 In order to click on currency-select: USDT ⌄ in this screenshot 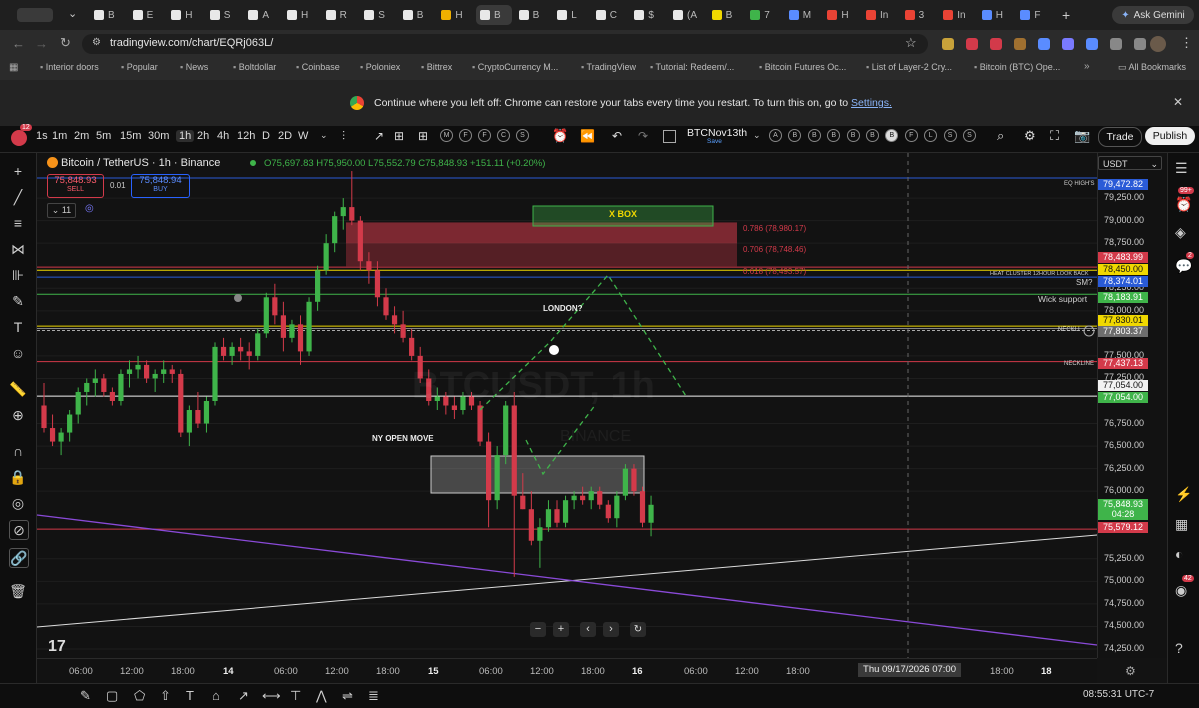, I will do `click(1130, 163)`.